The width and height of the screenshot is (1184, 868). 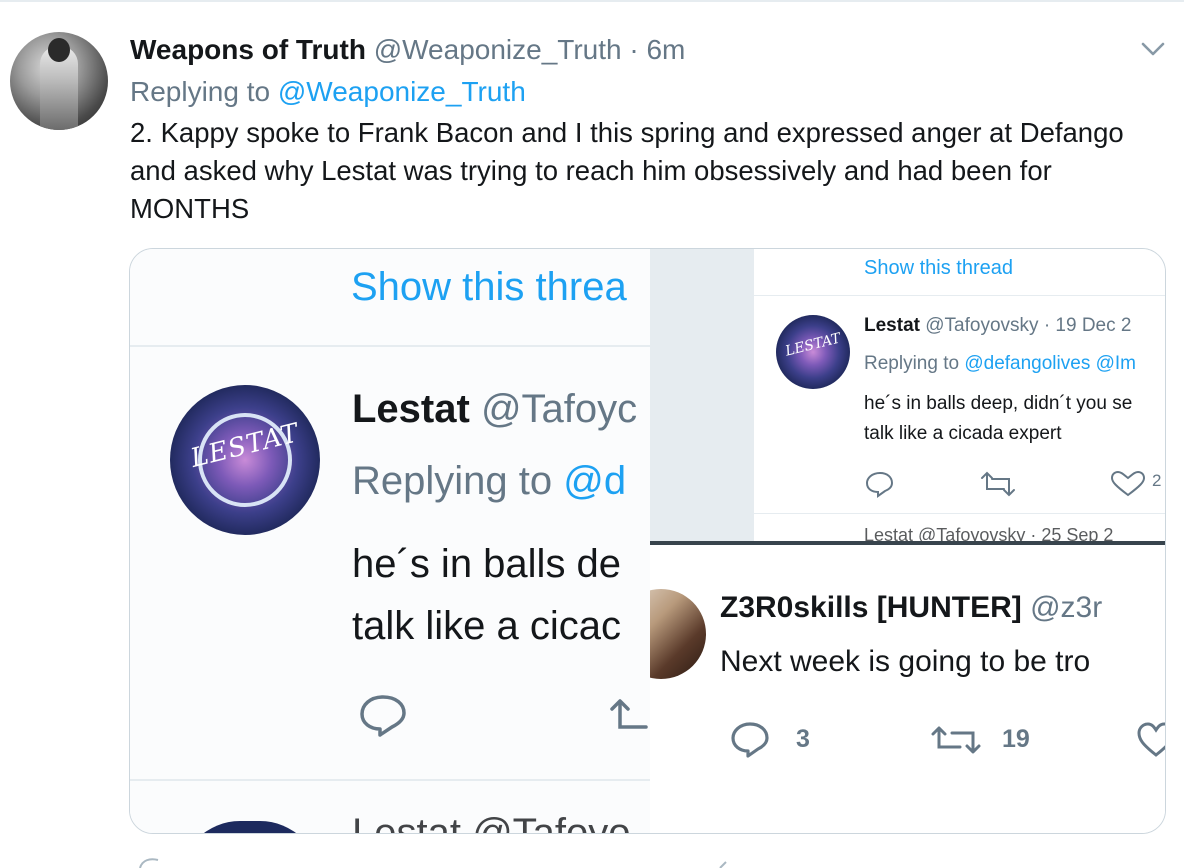 I want to click on screenshot-next-row: Lestat @Tafoyo, so click(x=491, y=822).